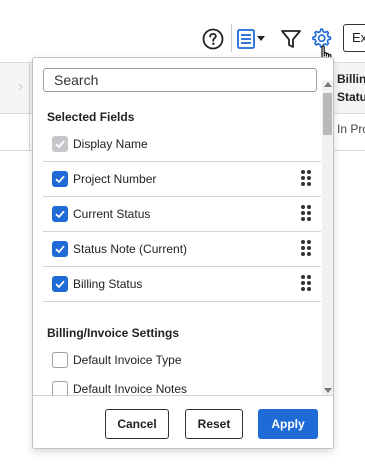 The height and width of the screenshot is (475, 365). I want to click on sort-arrow-icon: ›, so click(21, 86).